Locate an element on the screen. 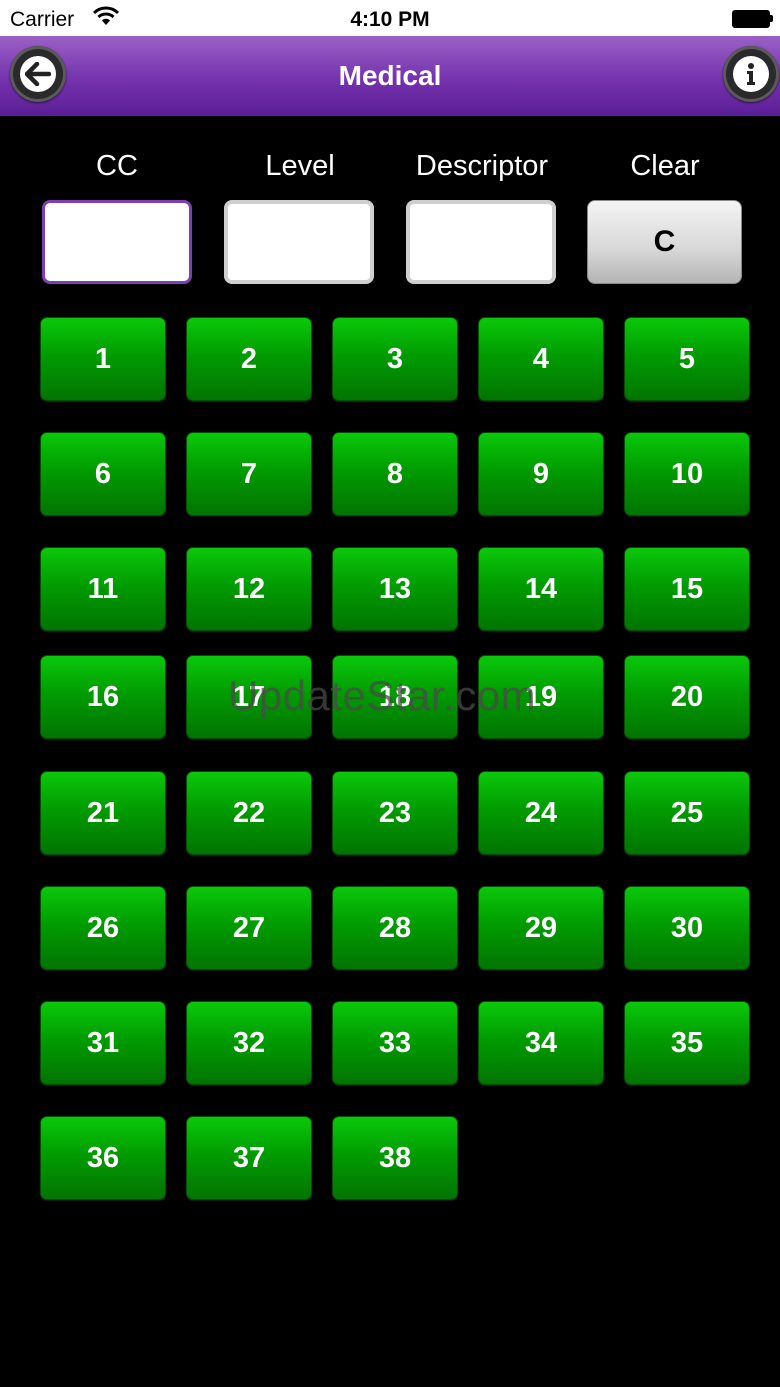  key-19-button: 19 is located at coordinates (541, 697).